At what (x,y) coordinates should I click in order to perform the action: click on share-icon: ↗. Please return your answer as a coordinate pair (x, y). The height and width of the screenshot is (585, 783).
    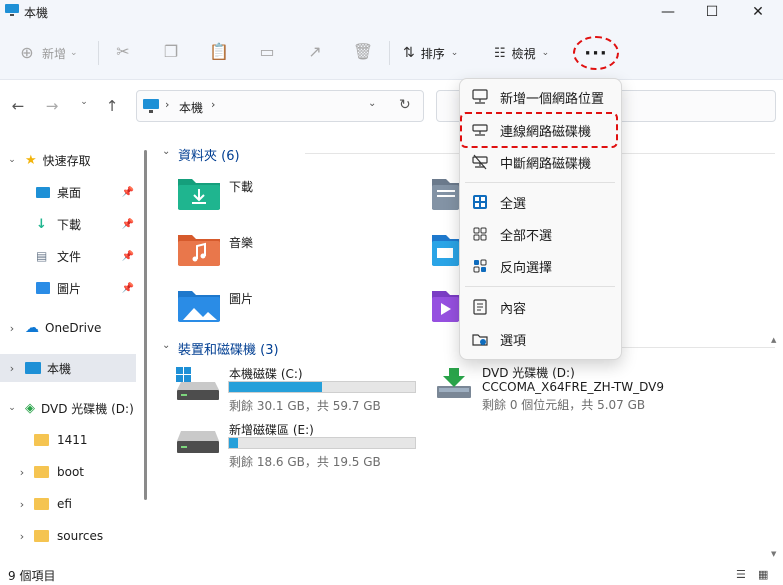
    Looking at the image, I should click on (315, 52).